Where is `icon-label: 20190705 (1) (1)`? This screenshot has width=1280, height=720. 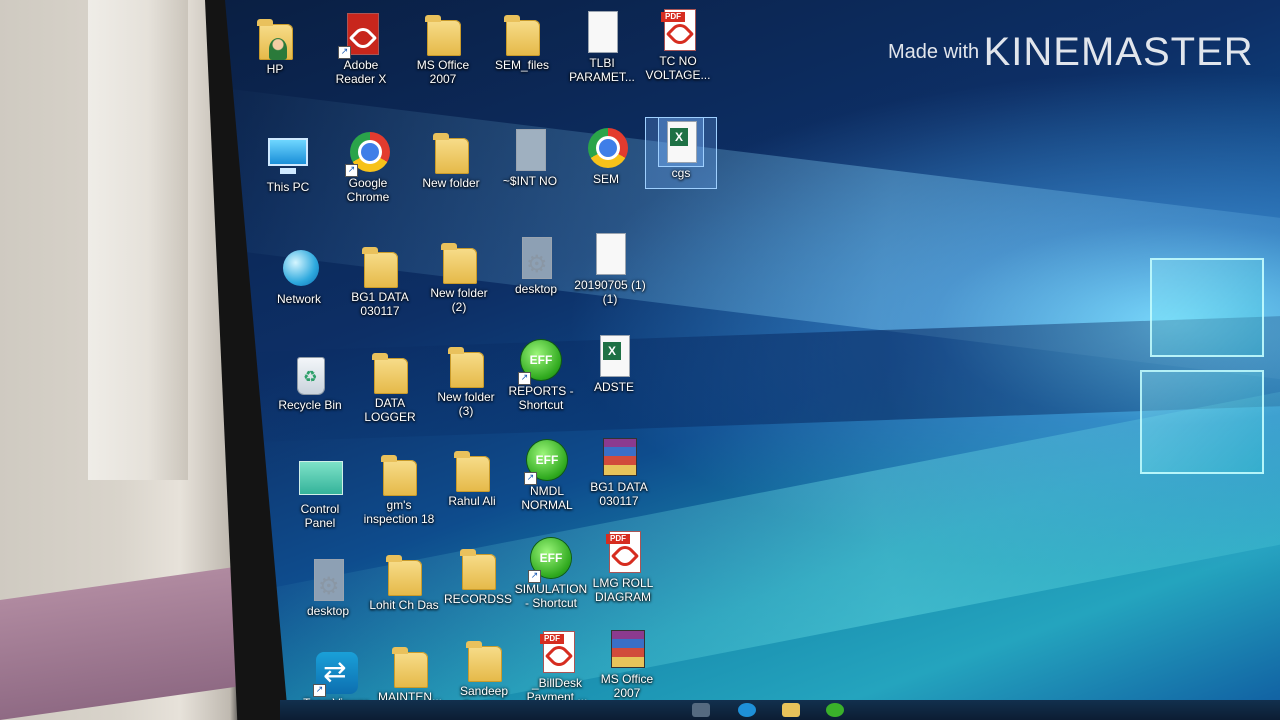
icon-label: 20190705 (1) (1) is located at coordinates (610, 292).